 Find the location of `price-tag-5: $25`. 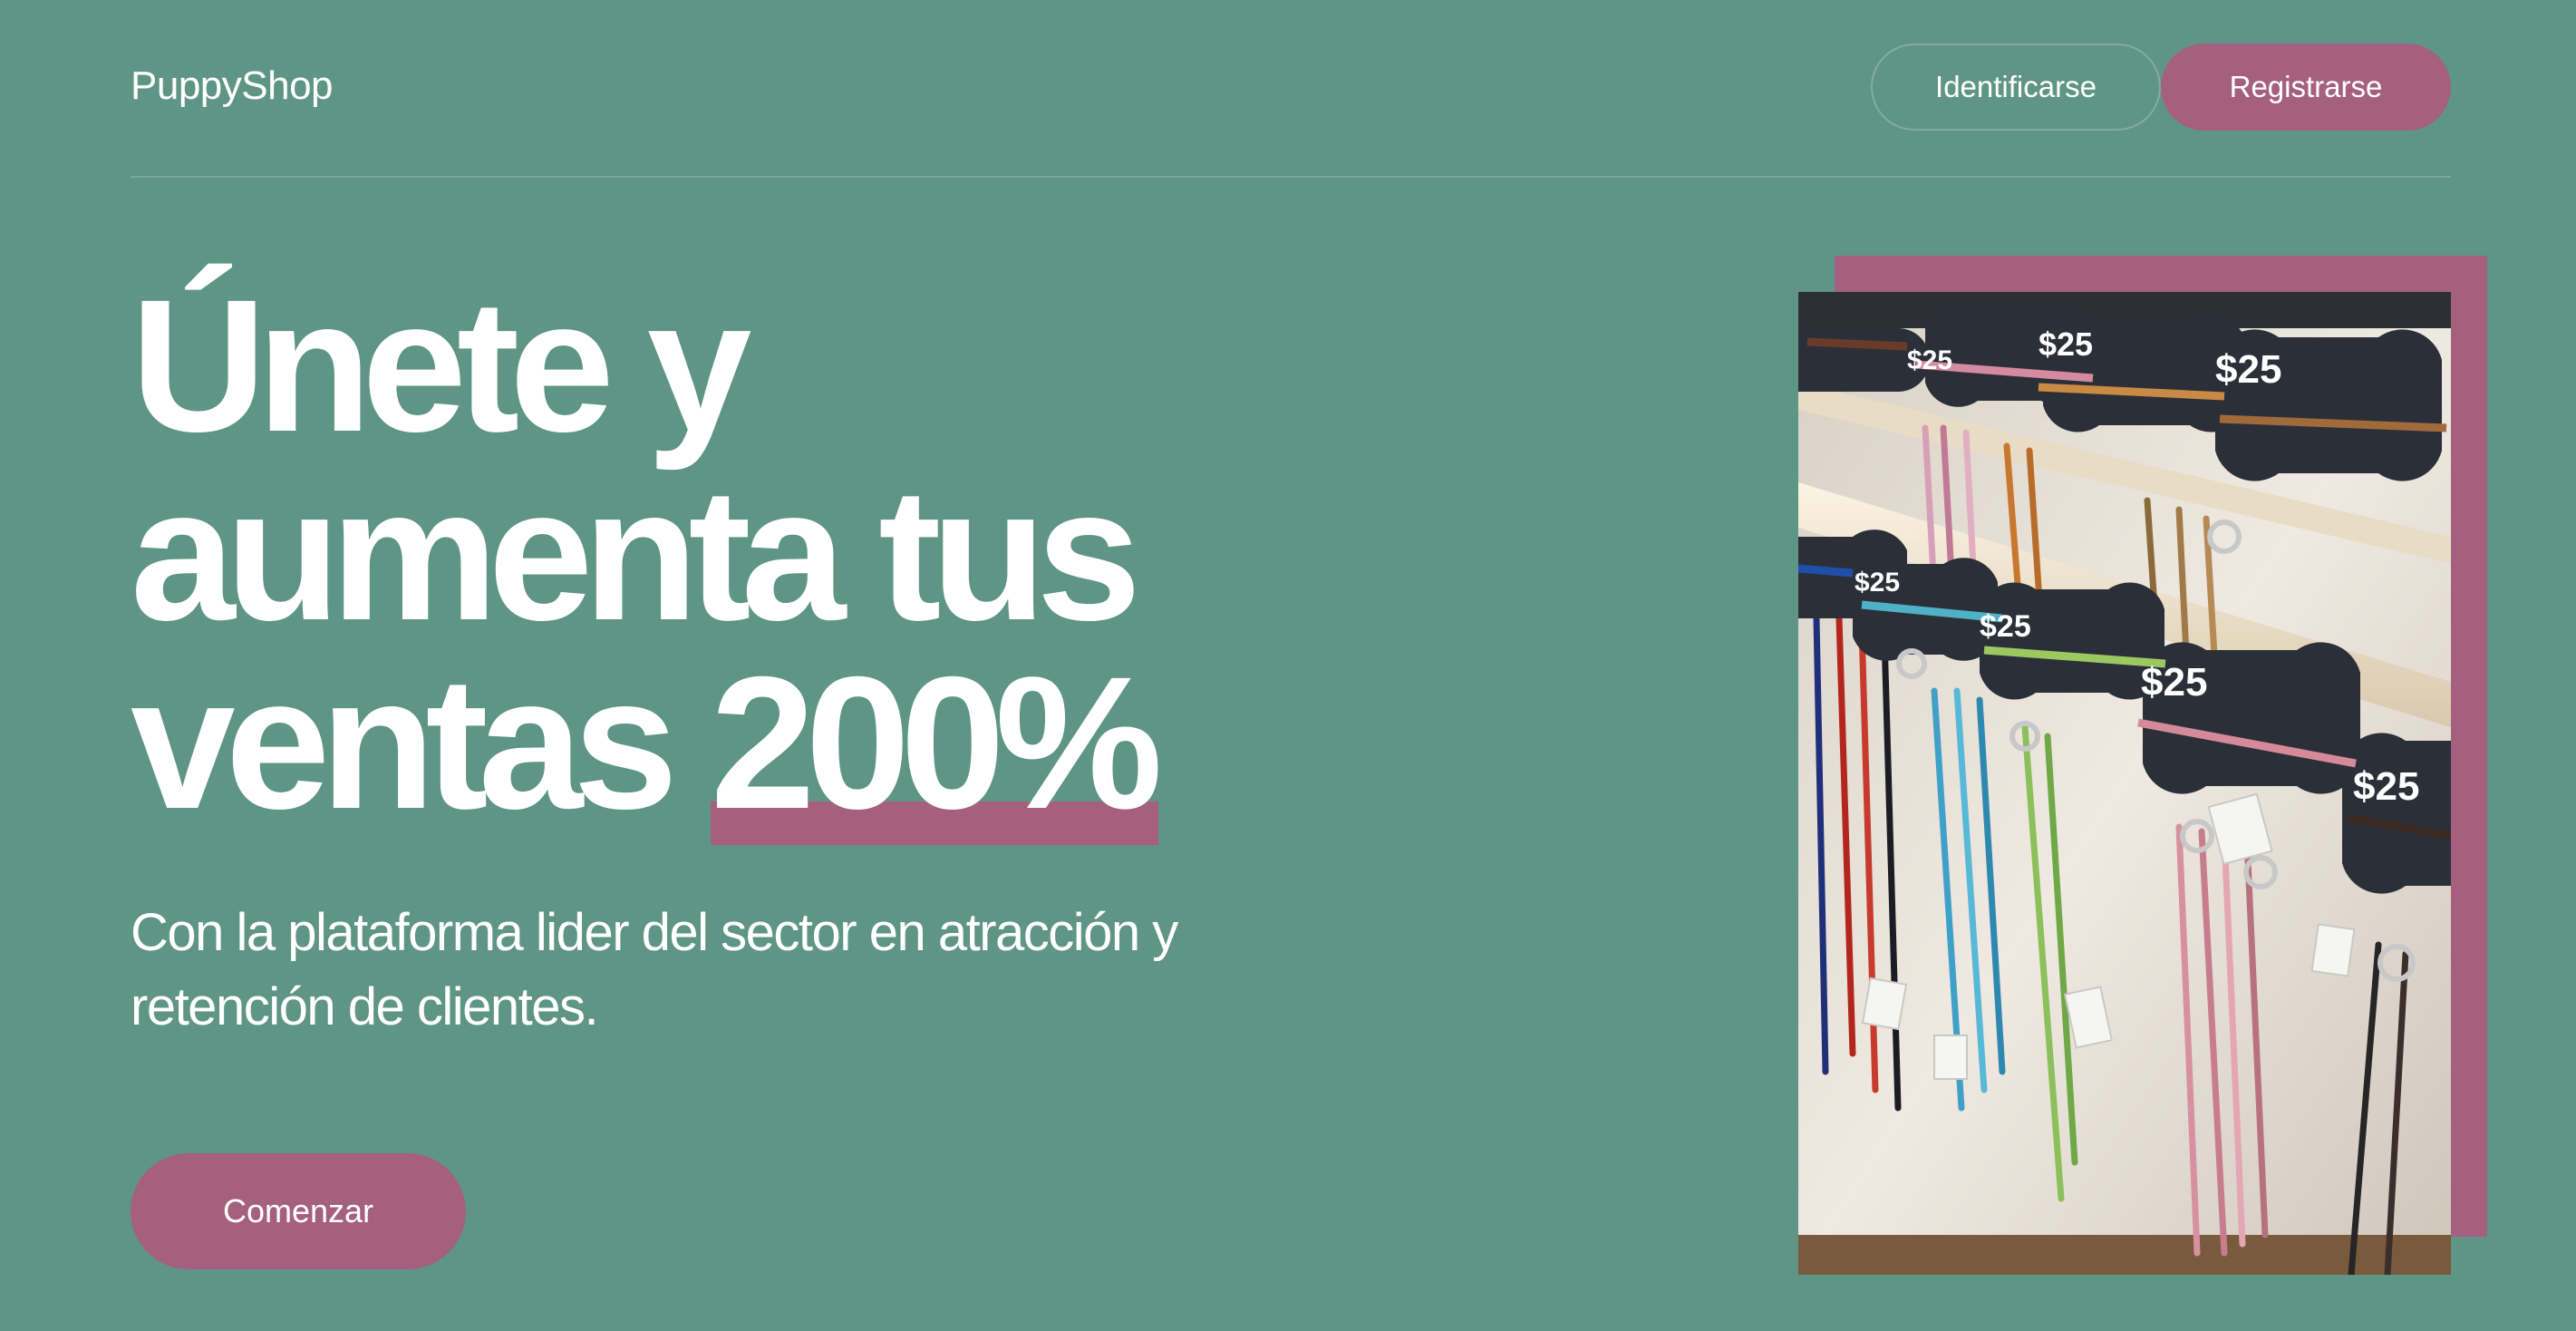

price-tag-5: $25 is located at coordinates (2005, 626).